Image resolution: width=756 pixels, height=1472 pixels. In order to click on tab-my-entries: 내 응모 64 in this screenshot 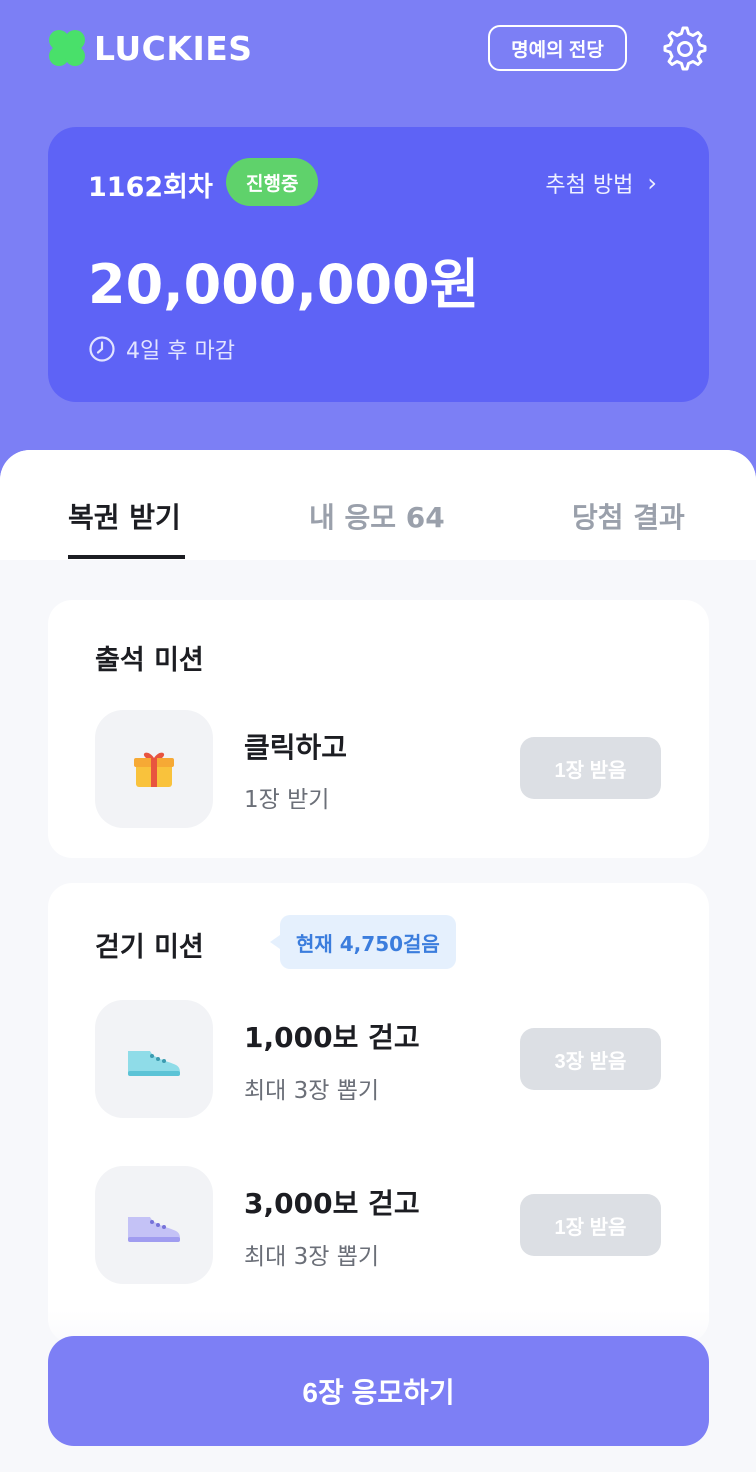, I will do `click(377, 516)`.